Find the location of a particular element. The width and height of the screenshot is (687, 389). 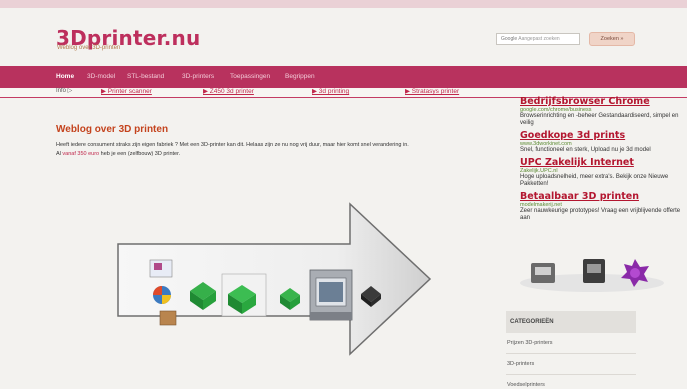

nav-item-toepassingen: Toepassingen is located at coordinates (250, 76).